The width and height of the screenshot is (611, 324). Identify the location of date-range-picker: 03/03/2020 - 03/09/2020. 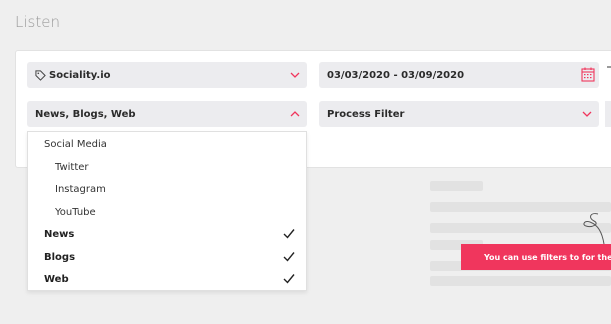
(459, 75).